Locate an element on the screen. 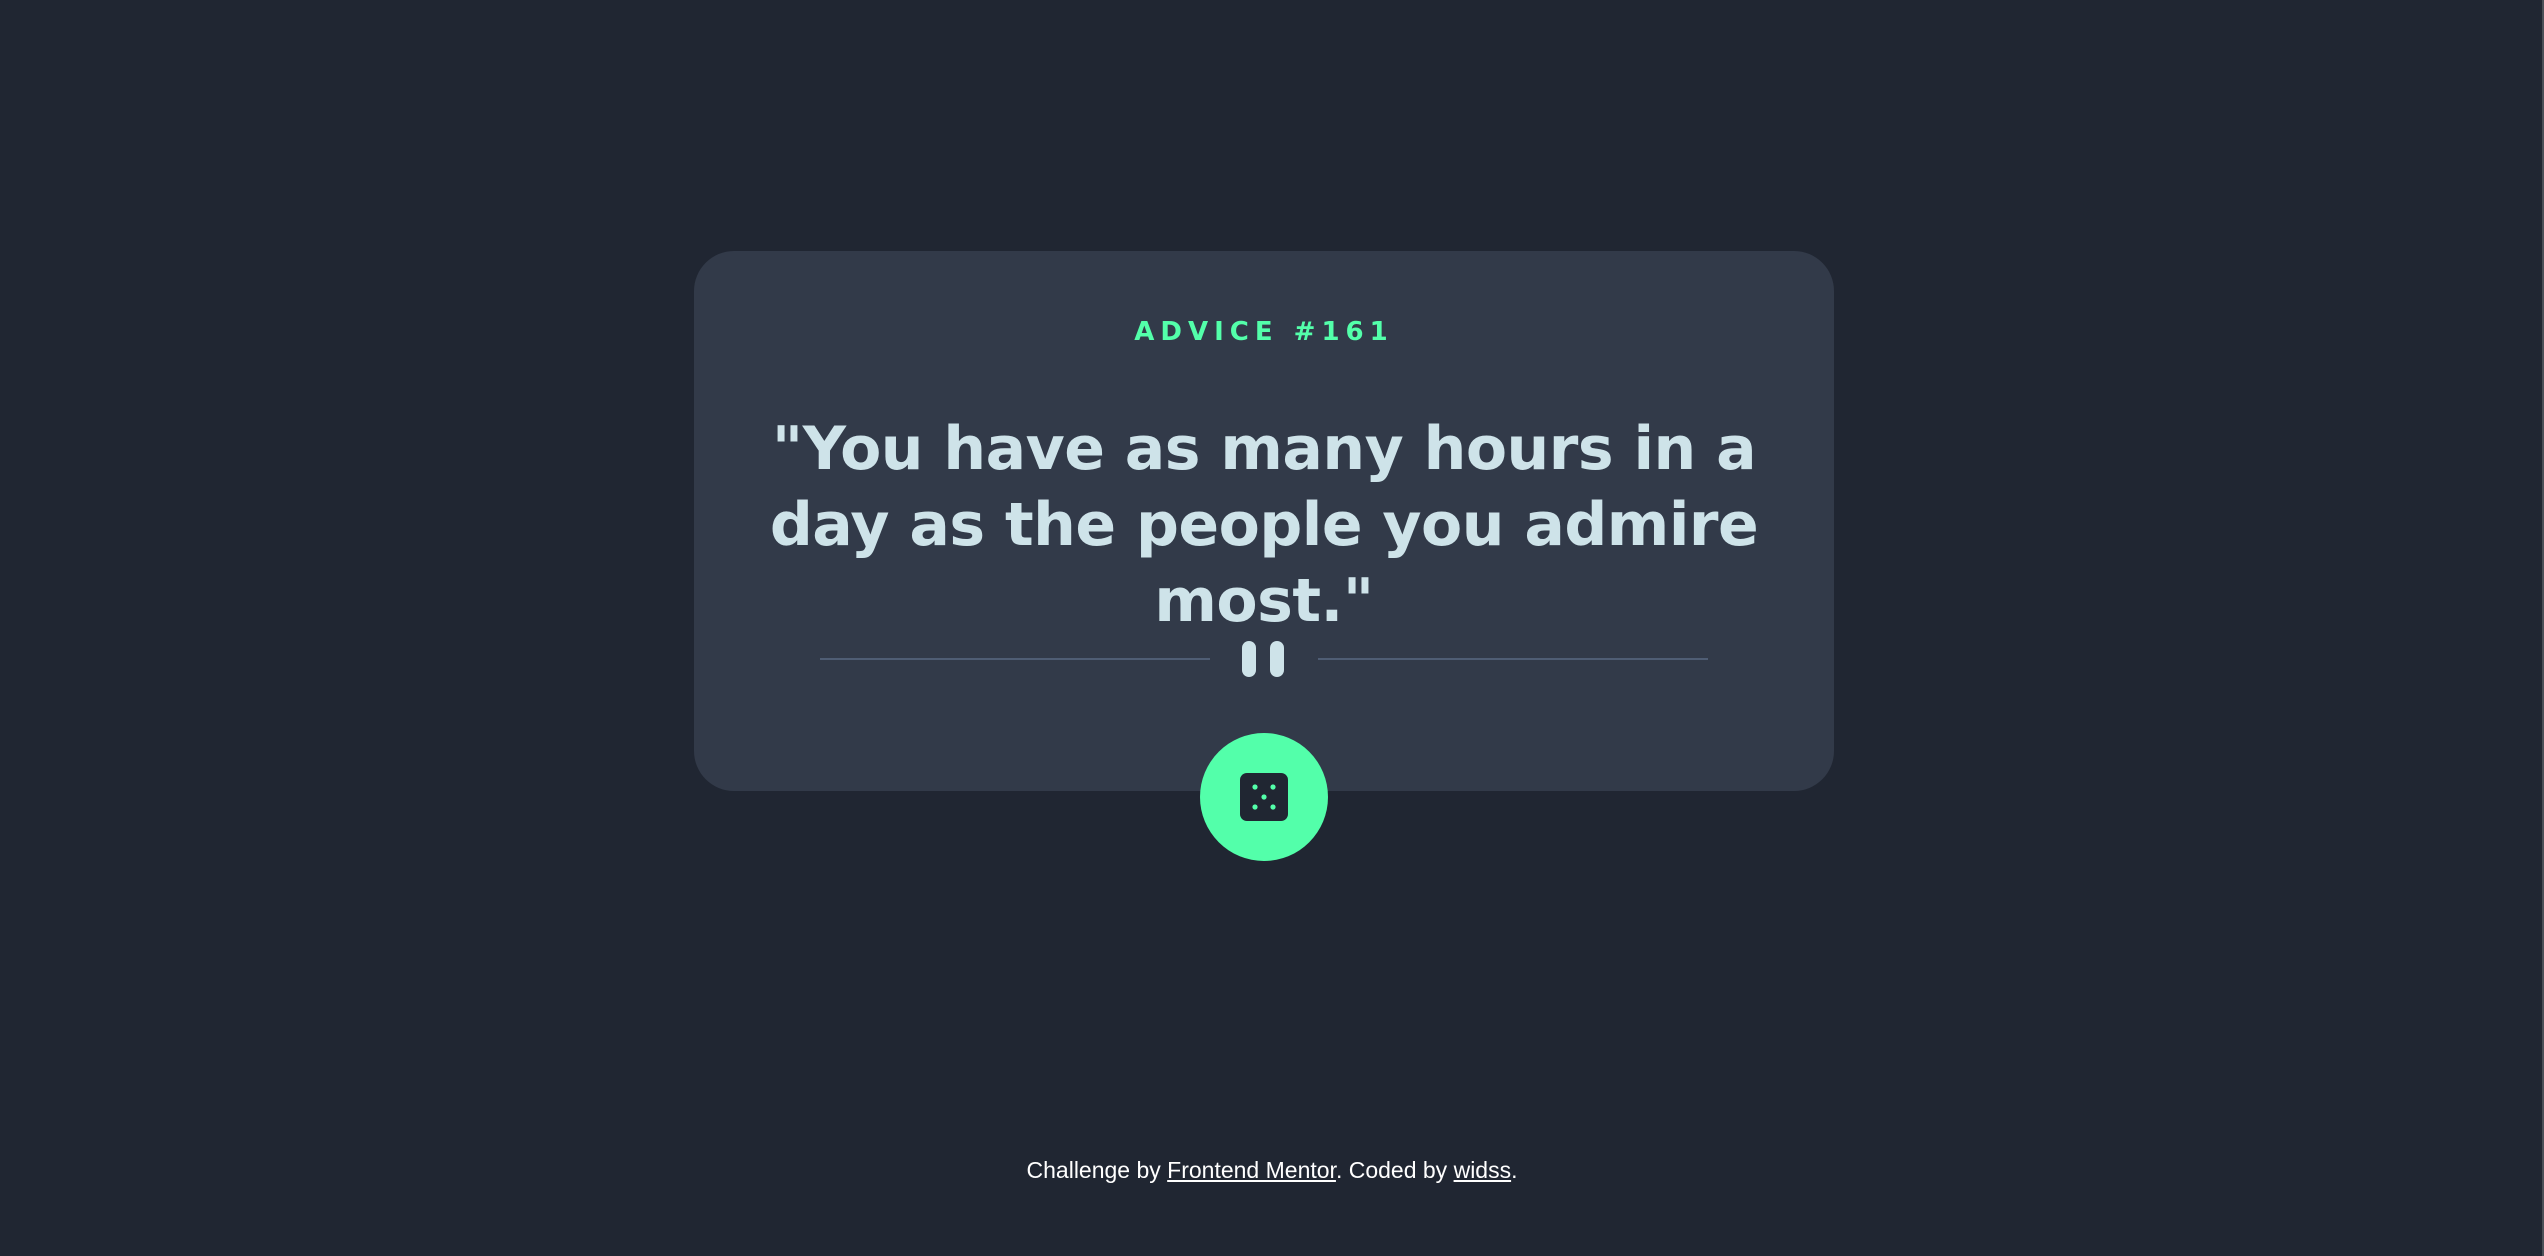 This screenshot has width=2544, height=1256. divider-line-right is located at coordinates (1513, 659).